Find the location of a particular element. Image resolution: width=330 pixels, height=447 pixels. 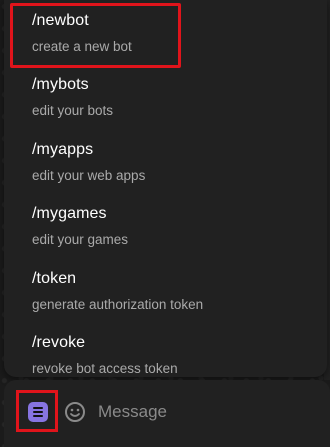

bot-menu-button is located at coordinates (38, 412).